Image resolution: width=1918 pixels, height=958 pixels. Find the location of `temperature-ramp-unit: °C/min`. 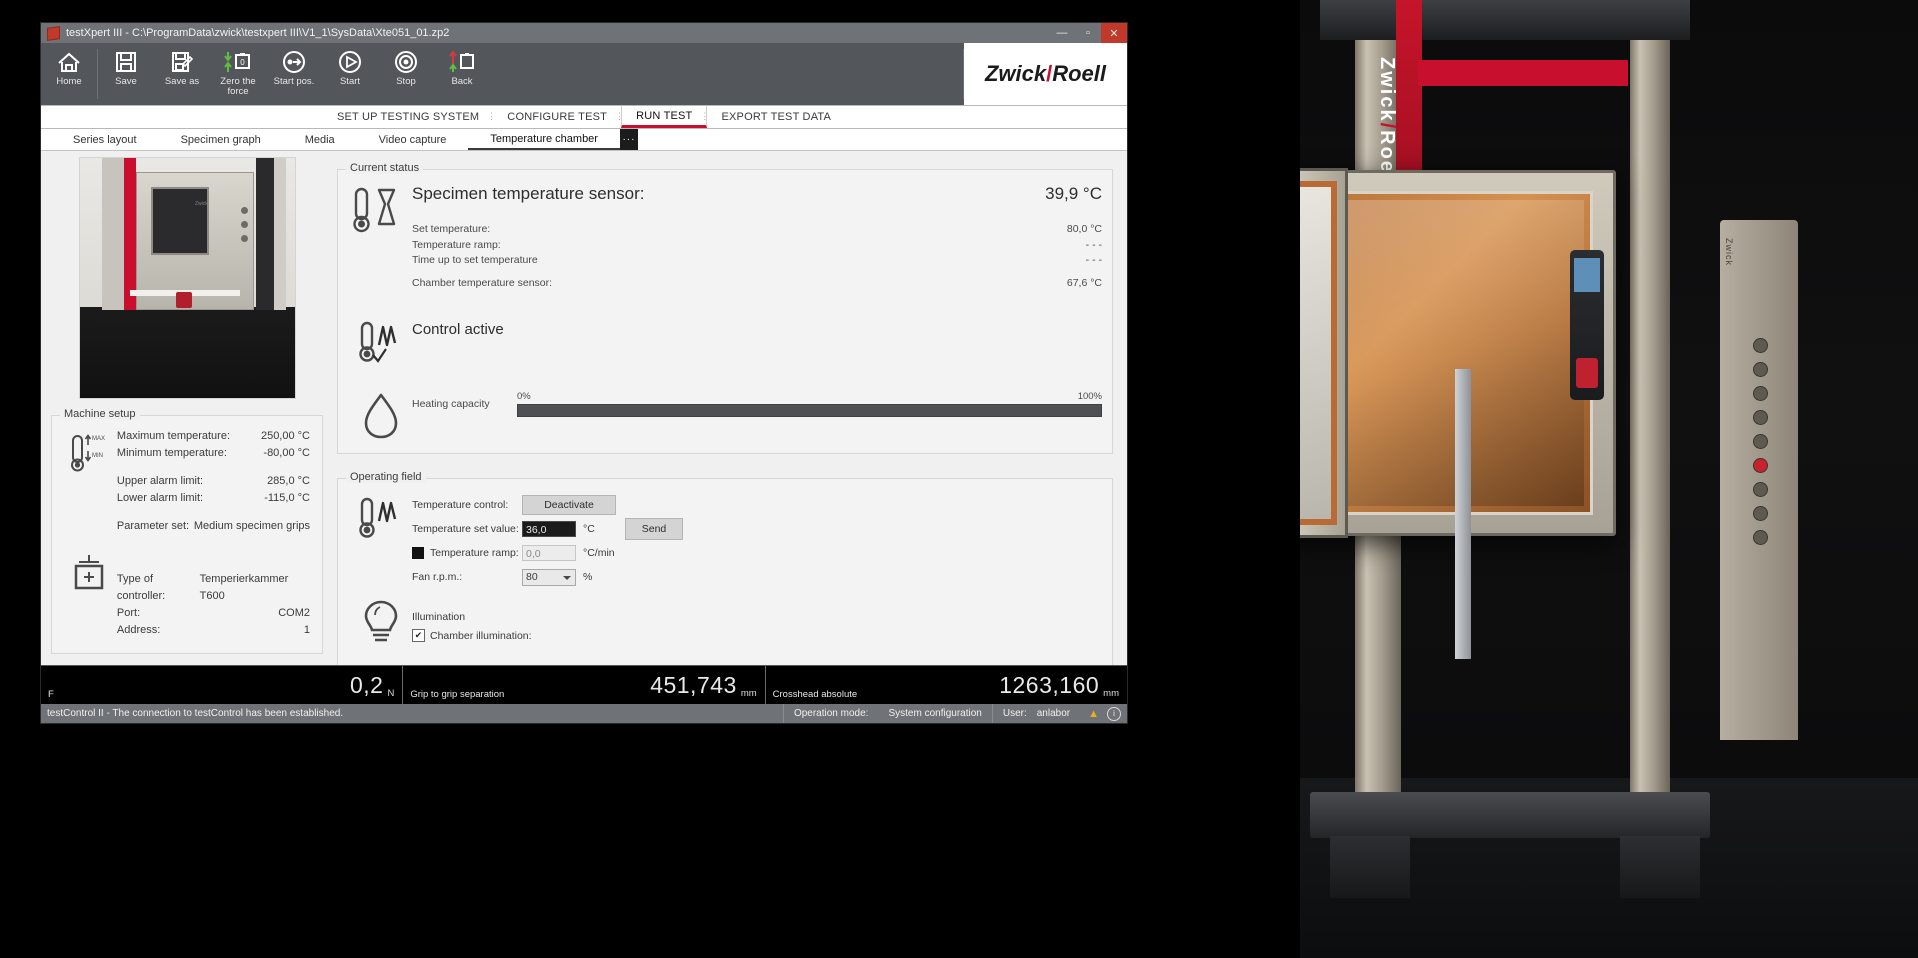

temperature-ramp-unit: °C/min is located at coordinates (599, 553).